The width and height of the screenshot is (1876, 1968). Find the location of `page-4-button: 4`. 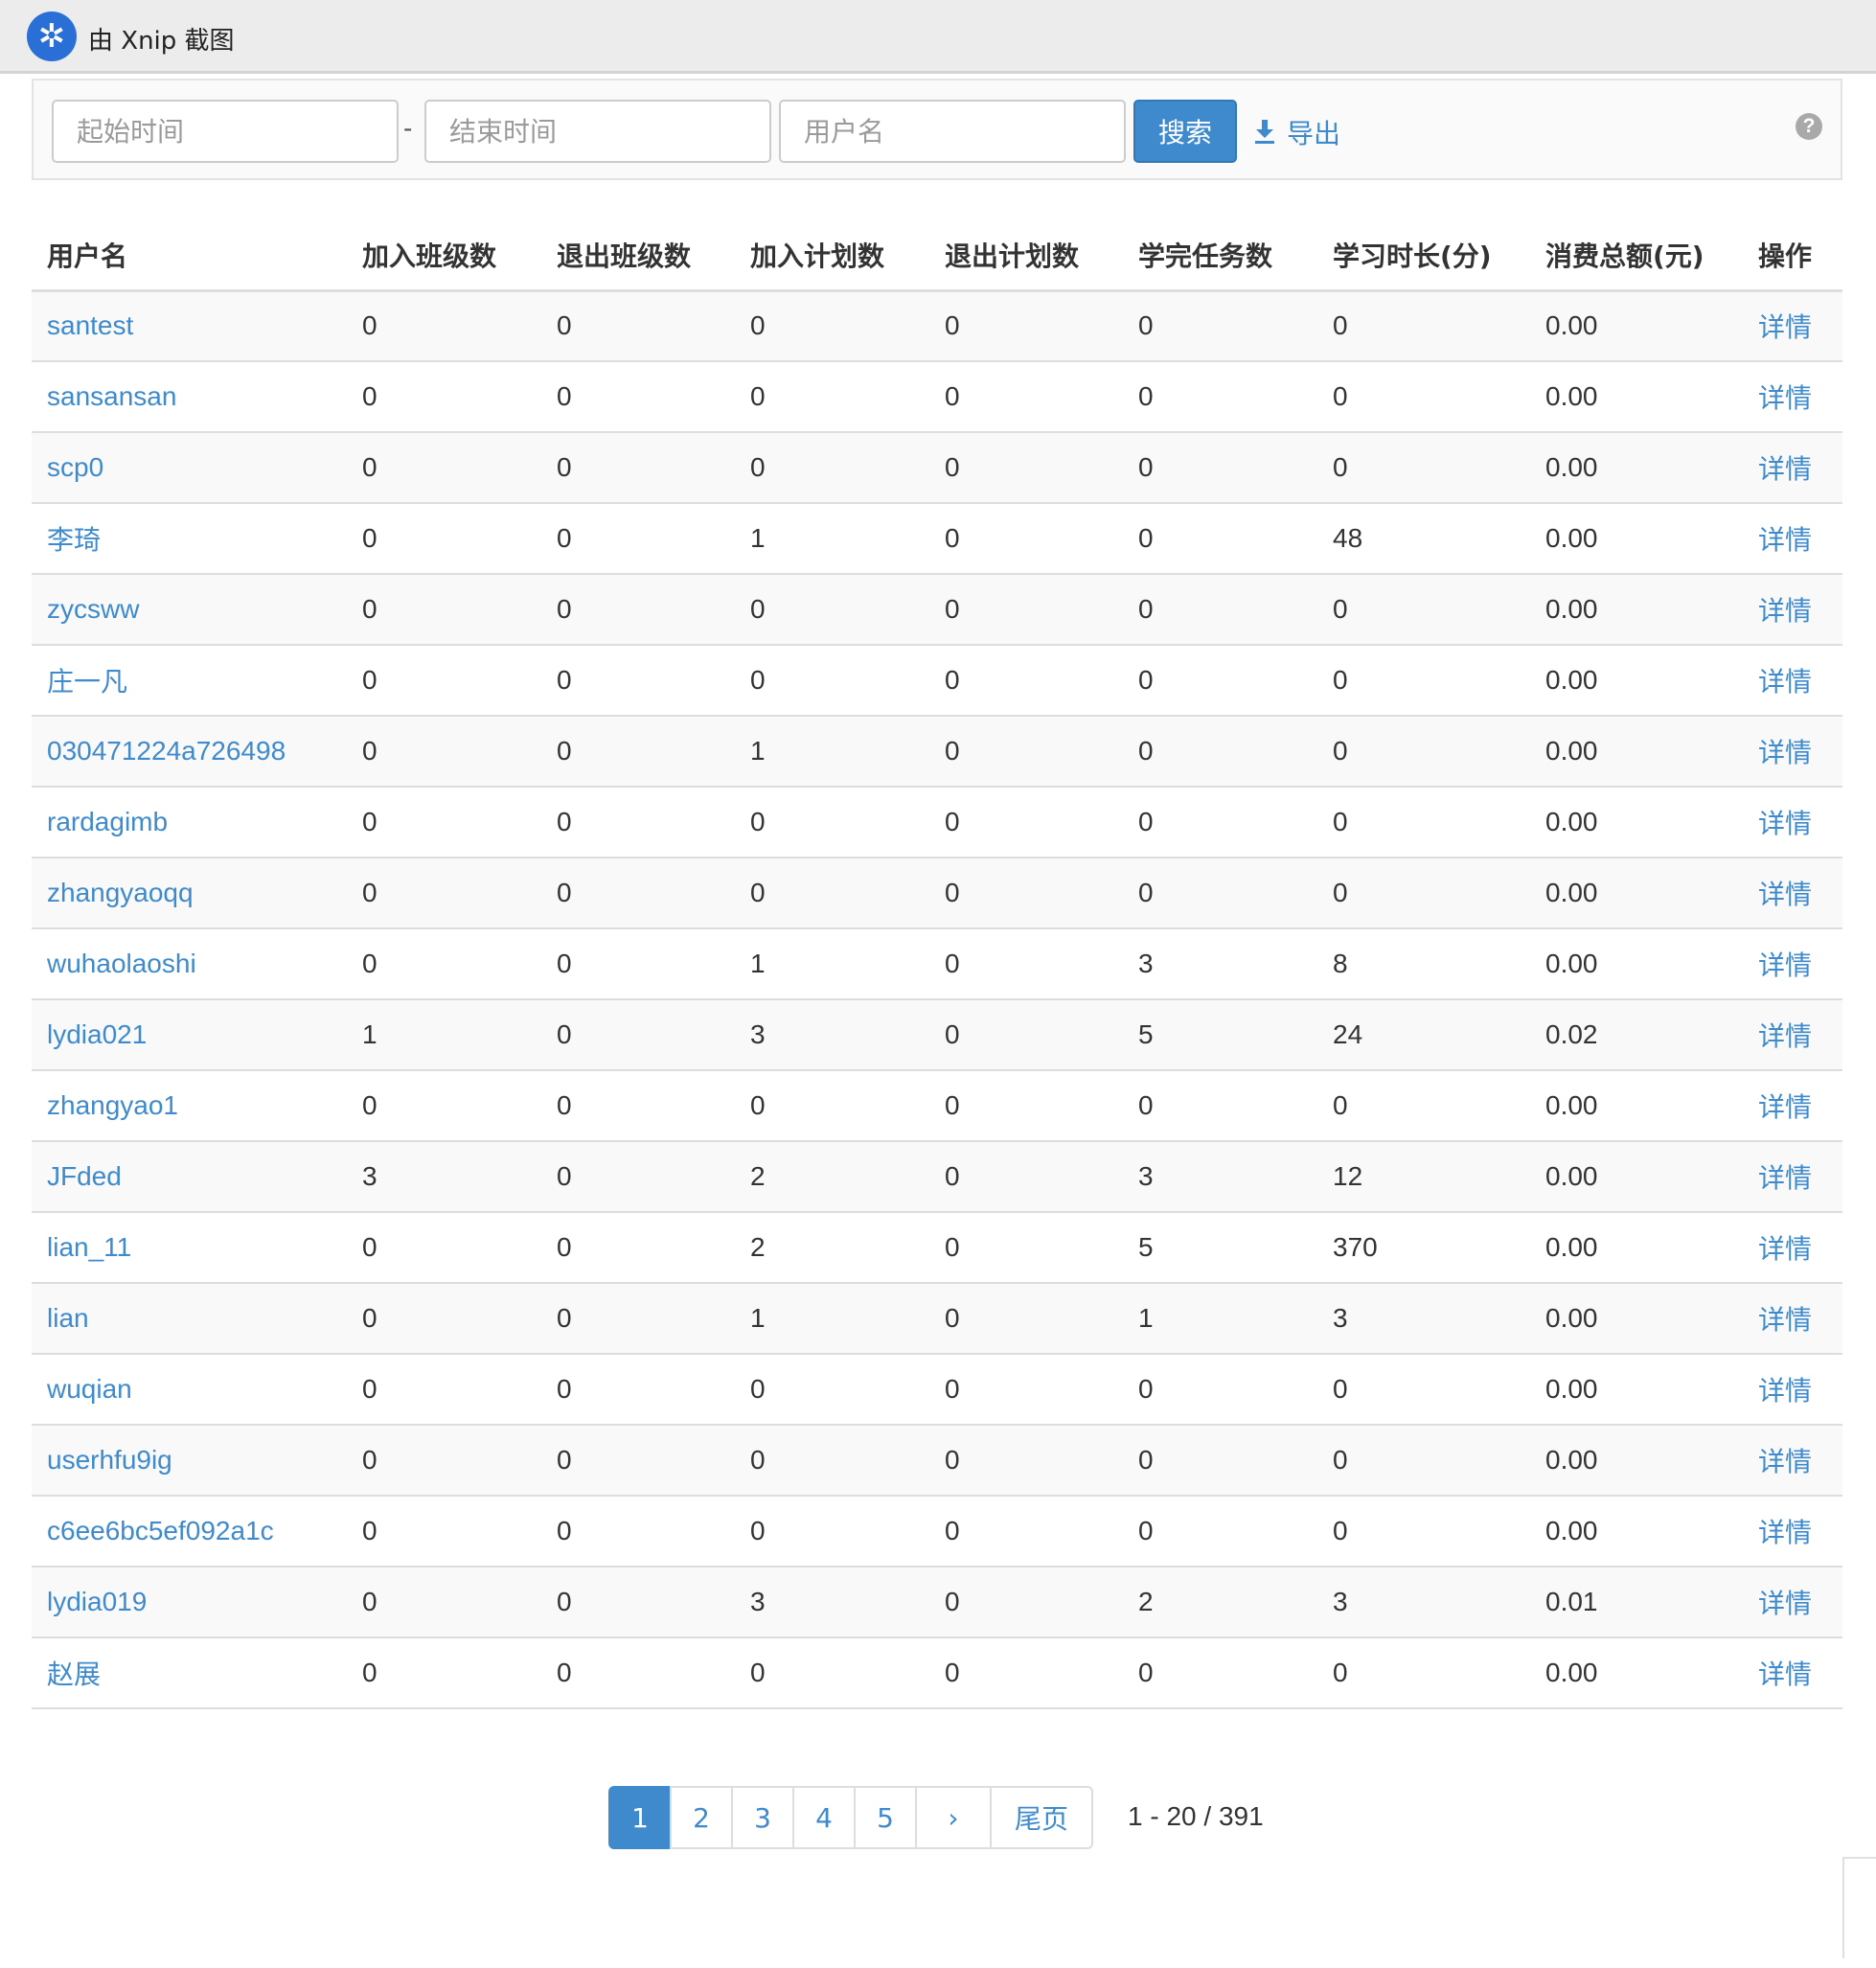

page-4-button: 4 is located at coordinates (824, 1817).